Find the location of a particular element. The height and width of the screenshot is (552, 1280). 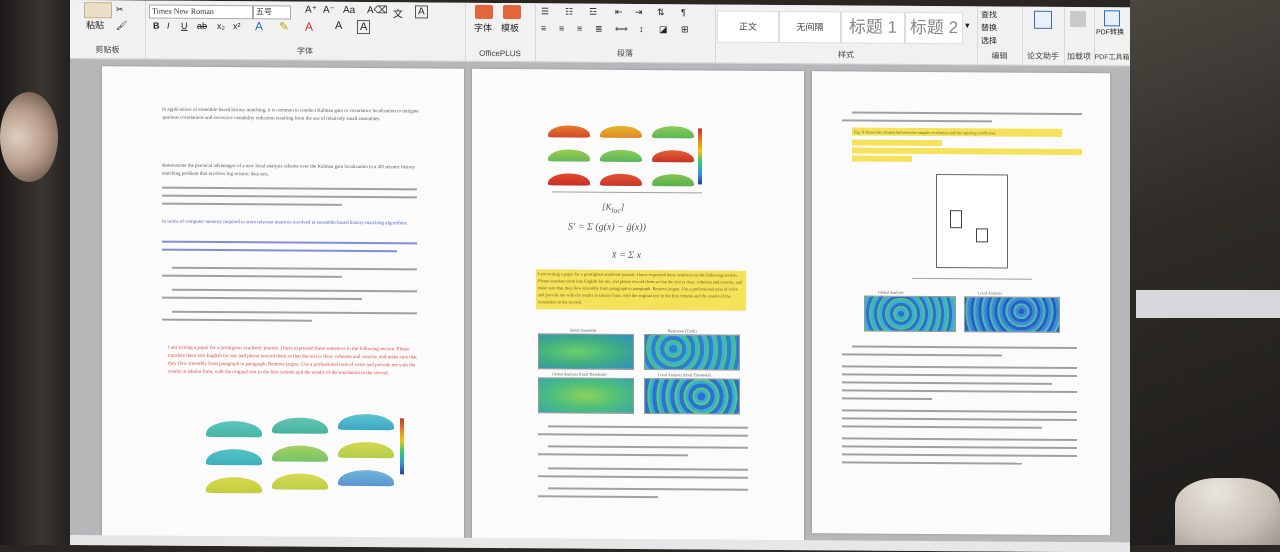

blue-text-line is located at coordinates (279, 250).